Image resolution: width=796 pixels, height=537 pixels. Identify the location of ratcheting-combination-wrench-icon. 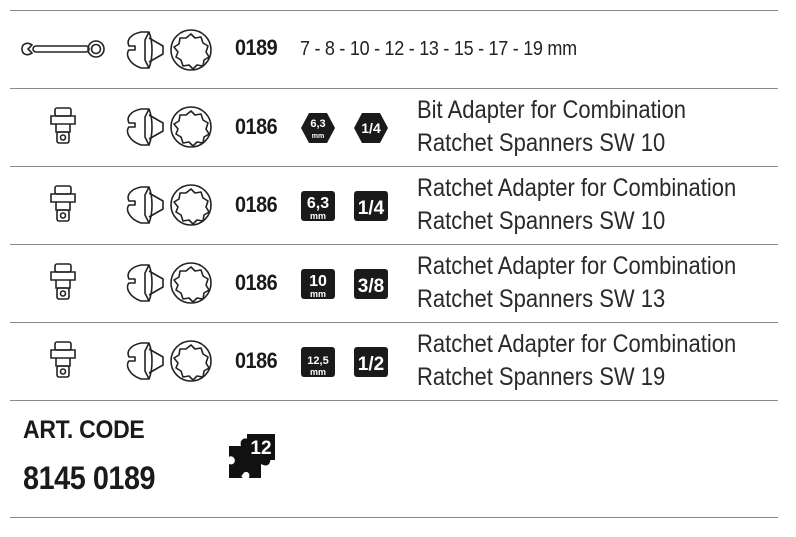
(63, 49).